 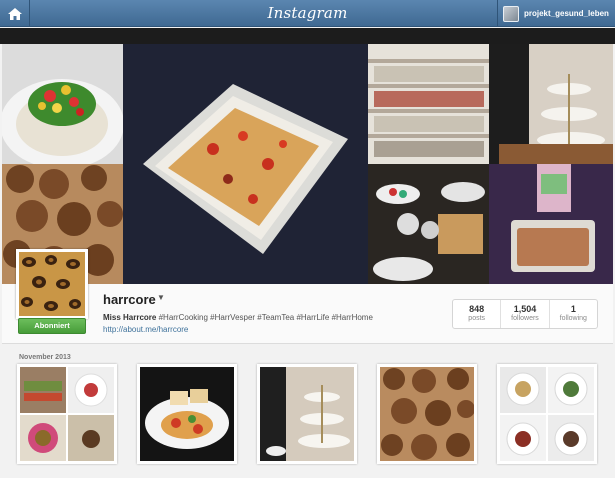 I want to click on chevron-down-icon: ▼, so click(x=161, y=297).